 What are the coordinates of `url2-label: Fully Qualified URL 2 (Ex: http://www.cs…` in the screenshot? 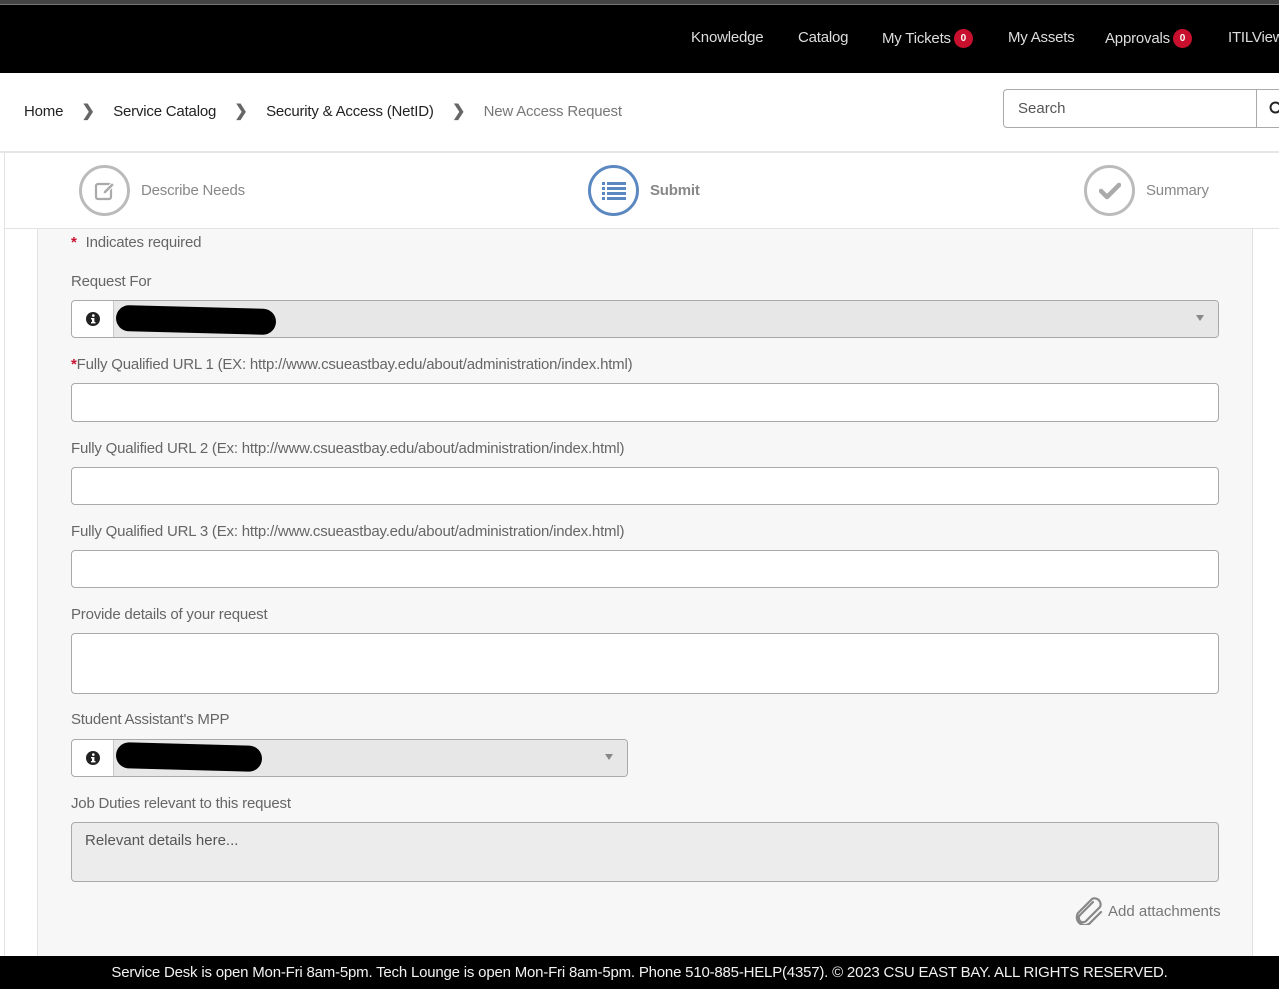 It's located at (347, 448).